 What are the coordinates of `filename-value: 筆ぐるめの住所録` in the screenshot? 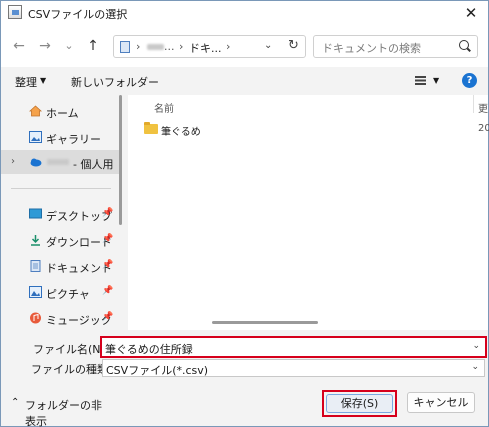 It's located at (149, 349).